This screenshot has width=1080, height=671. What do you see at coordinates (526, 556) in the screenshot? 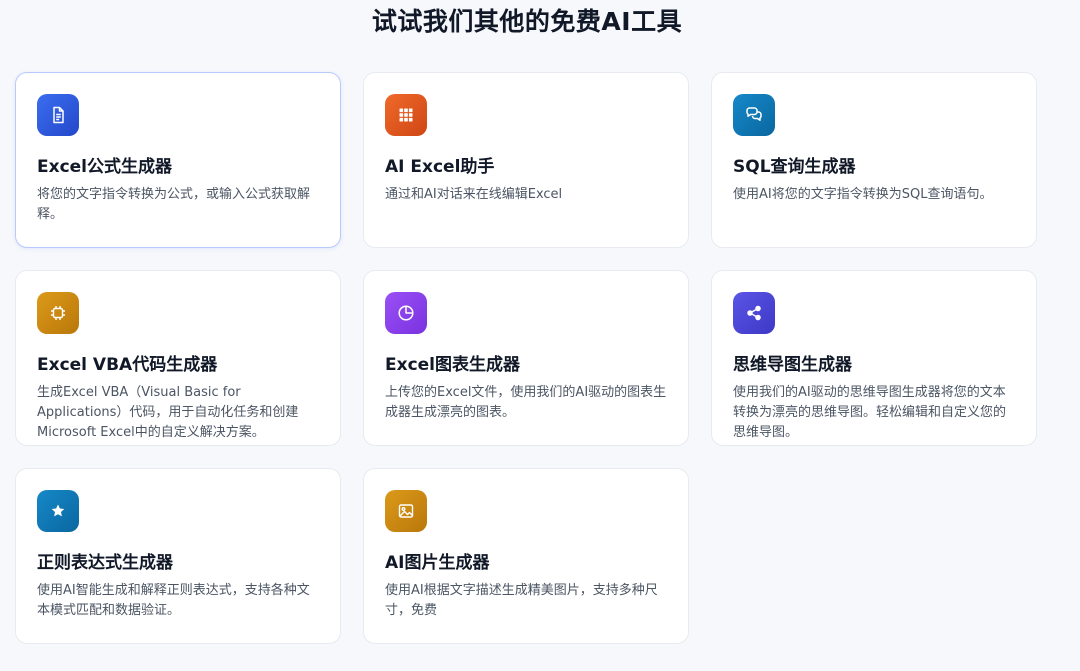
I see `tool-card-ai-image-generator: AI图片生成器 使用AI根据文字描述生成精美图片，支持多种尺寸，免费` at bounding box center [526, 556].